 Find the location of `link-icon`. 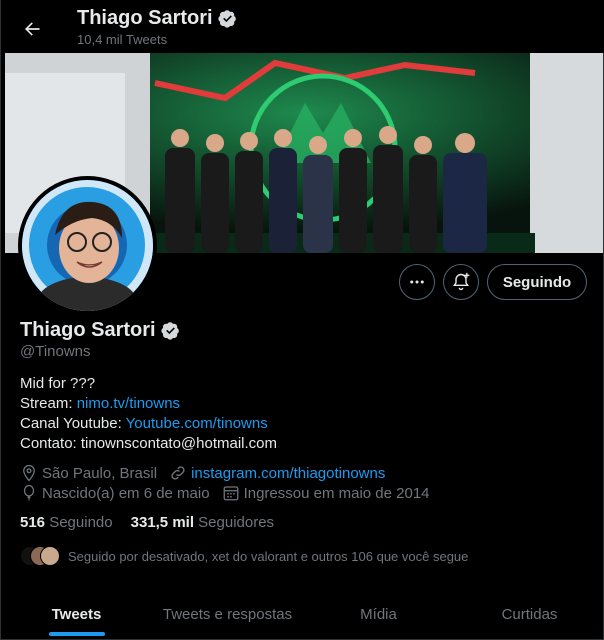

link-icon is located at coordinates (178, 473).